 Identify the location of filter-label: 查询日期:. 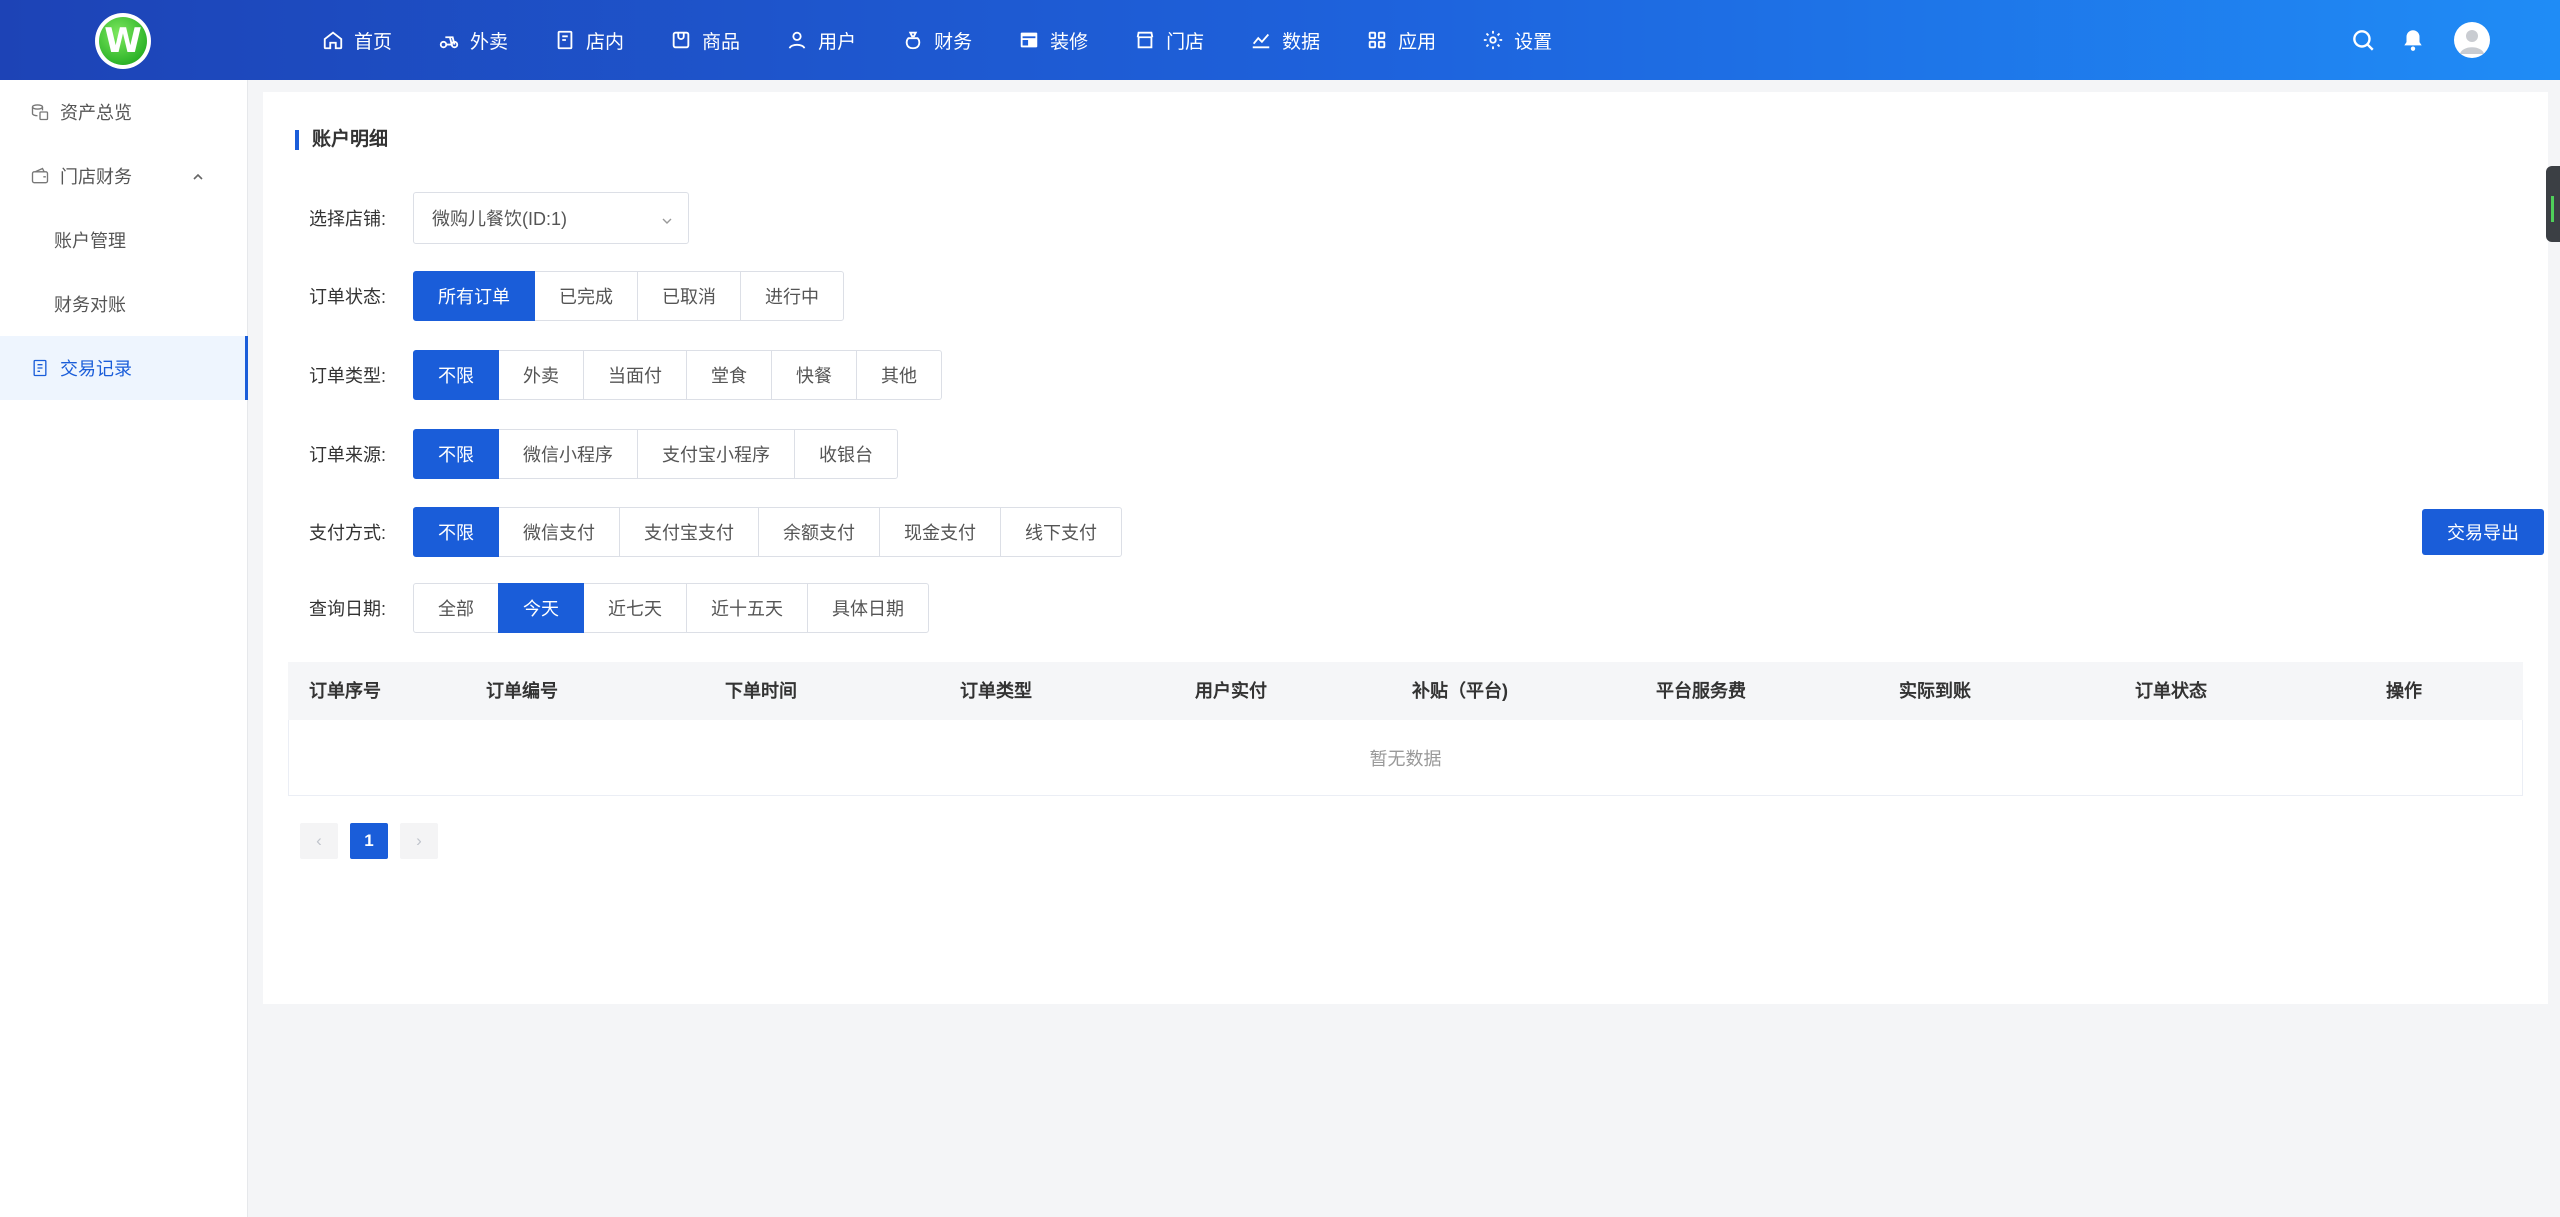
(348, 609).